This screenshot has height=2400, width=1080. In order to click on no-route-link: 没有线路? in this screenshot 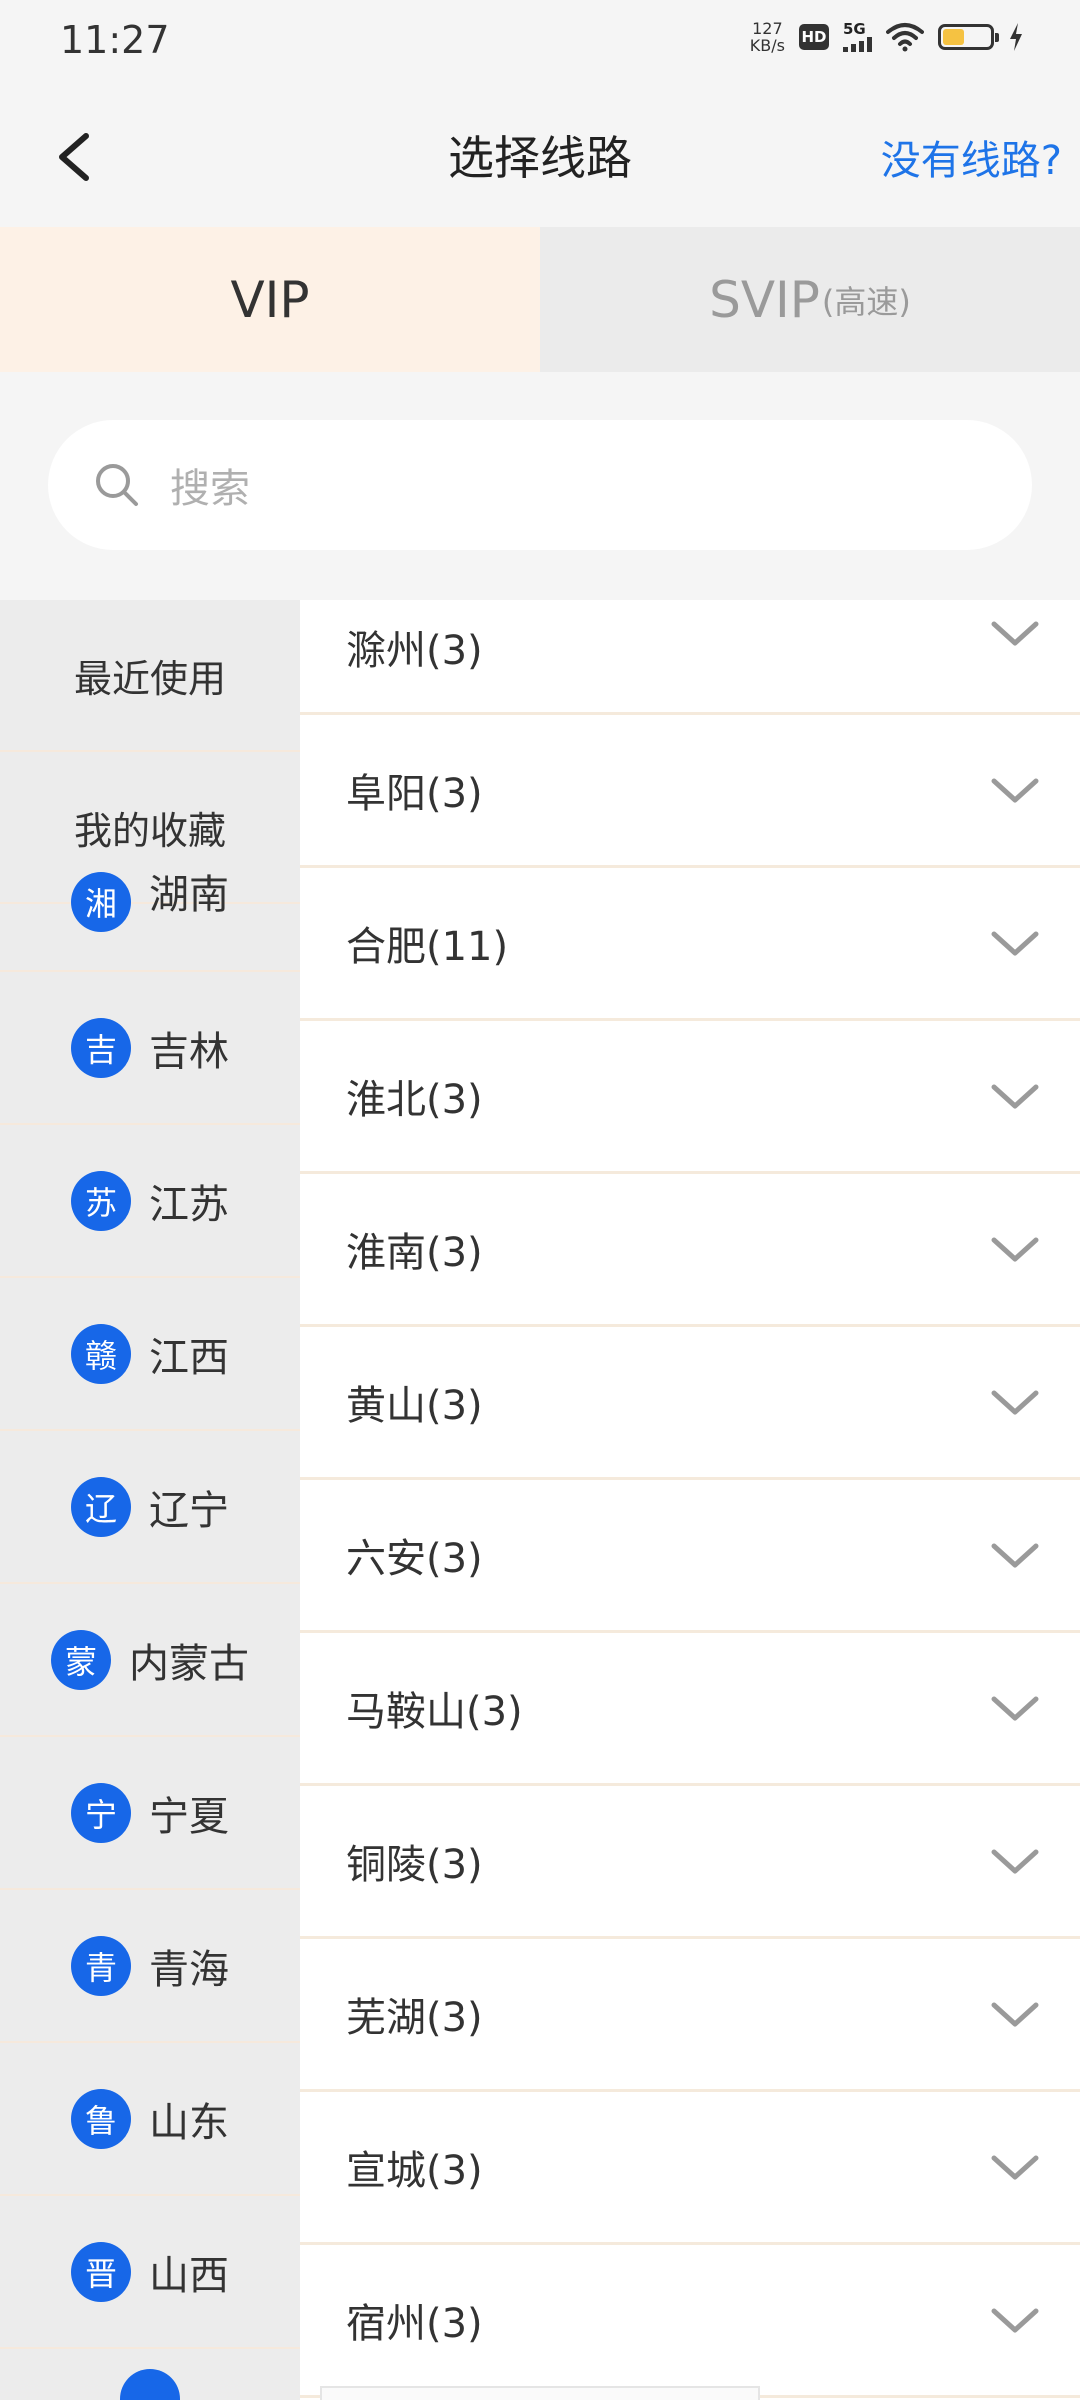, I will do `click(971, 157)`.